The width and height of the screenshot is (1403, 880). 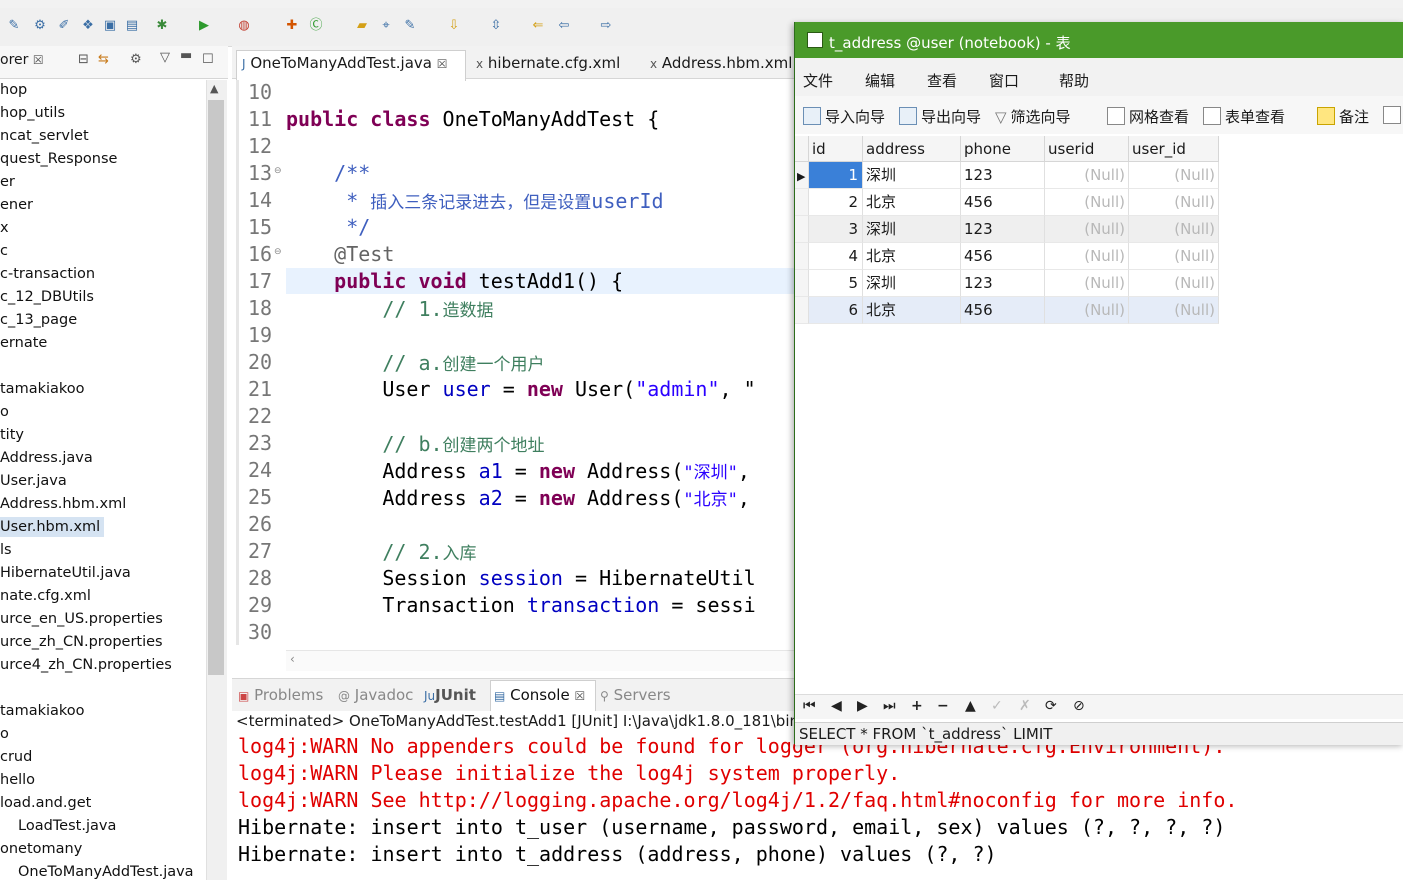 I want to click on column-header-phone: phone, so click(x=1003, y=149).